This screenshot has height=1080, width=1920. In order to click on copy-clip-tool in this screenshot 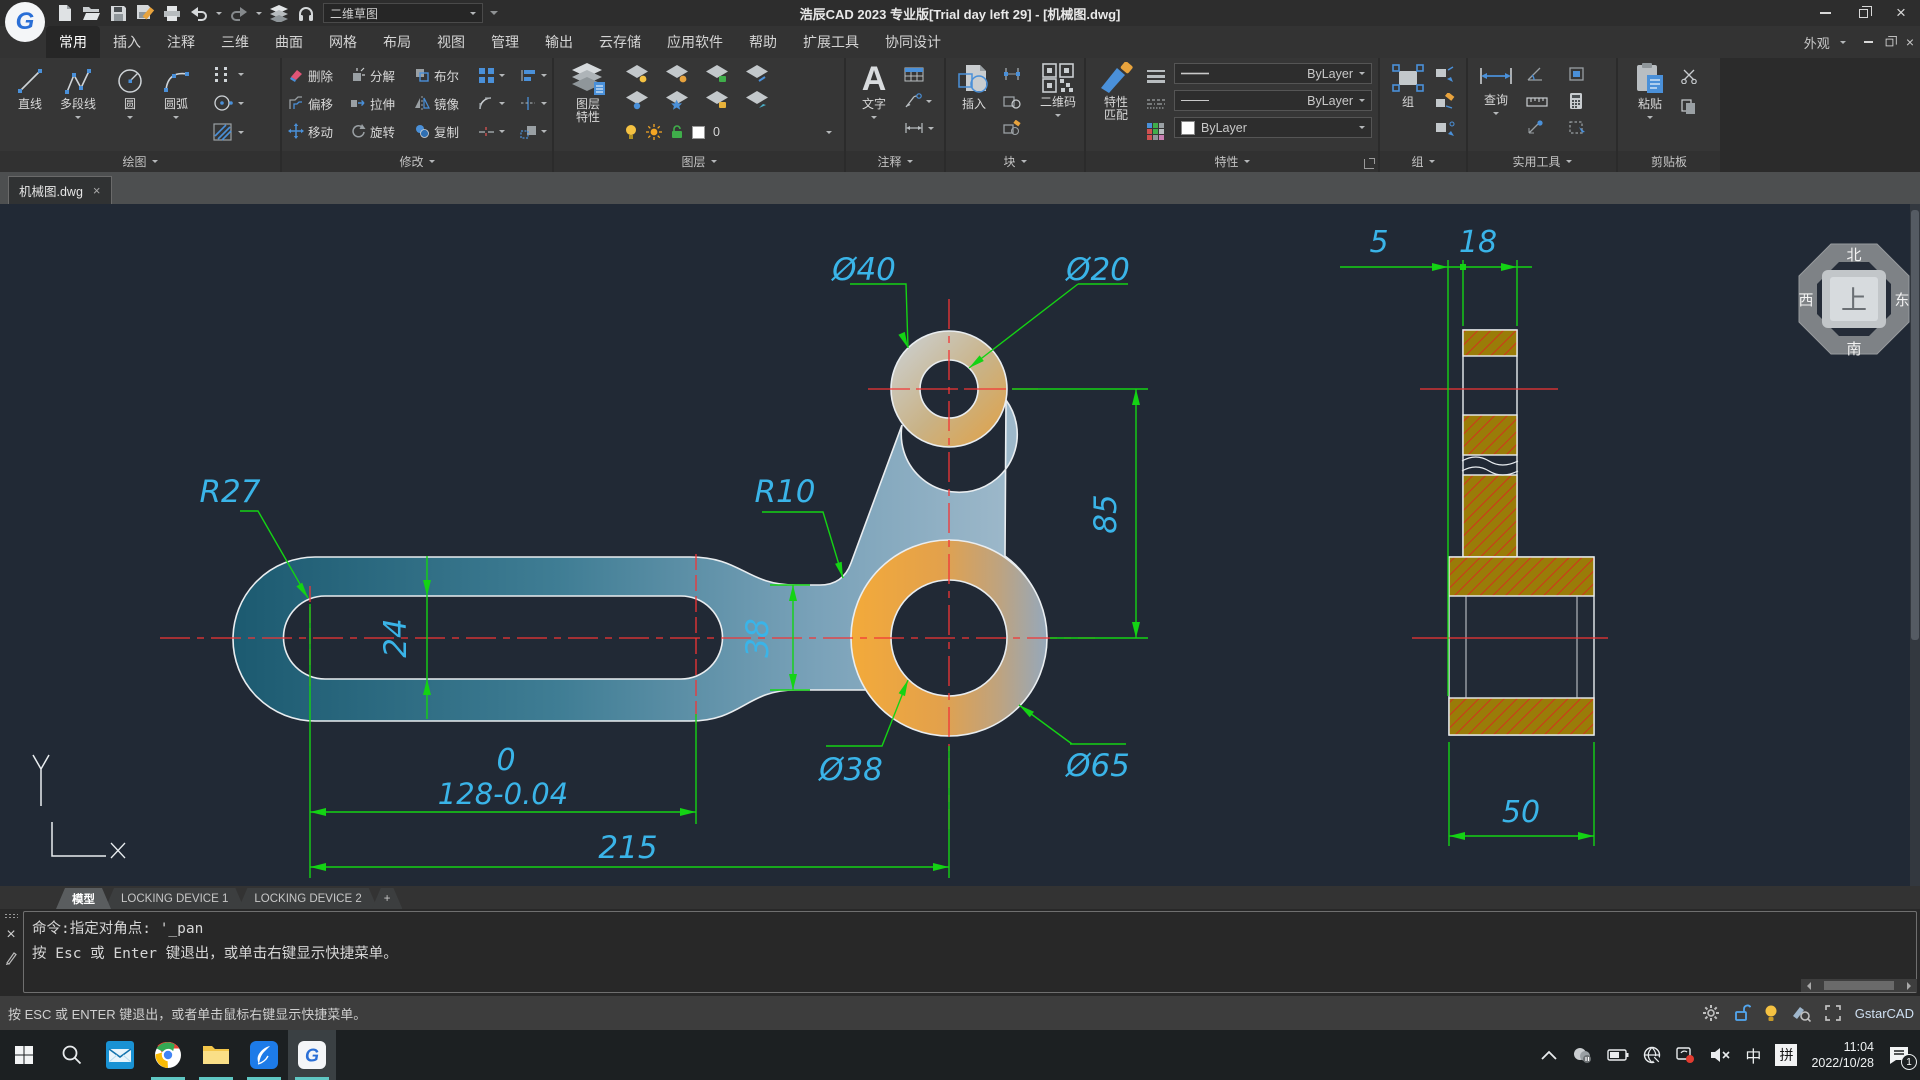, I will do `click(1689, 106)`.